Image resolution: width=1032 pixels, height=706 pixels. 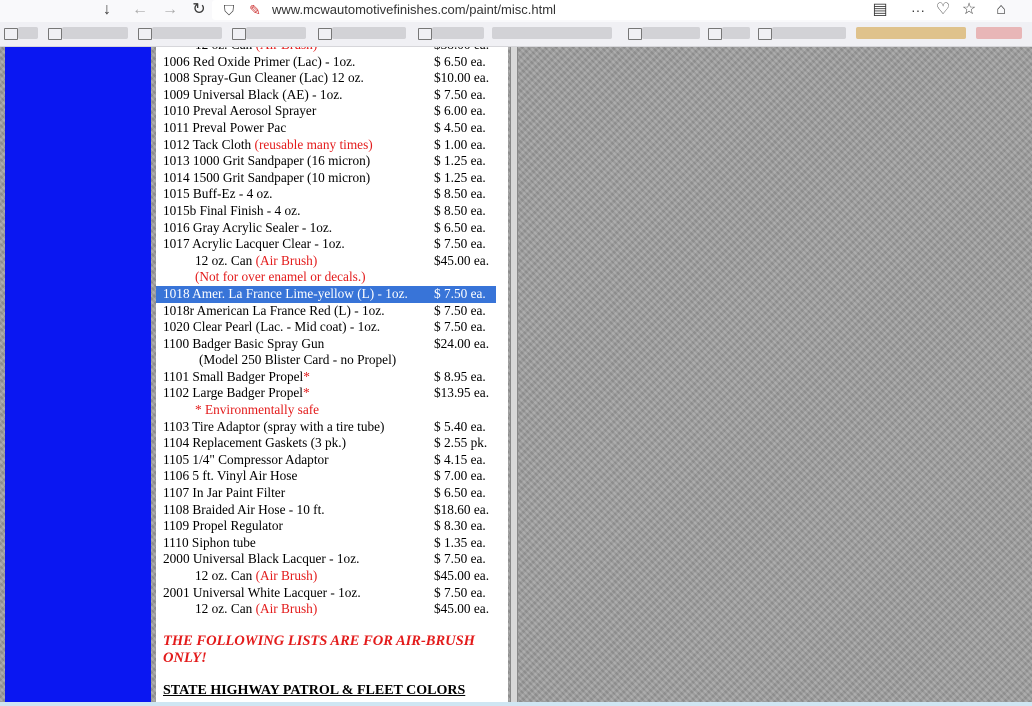 I want to click on bookmarks-toolbar, so click(x=516, y=34).